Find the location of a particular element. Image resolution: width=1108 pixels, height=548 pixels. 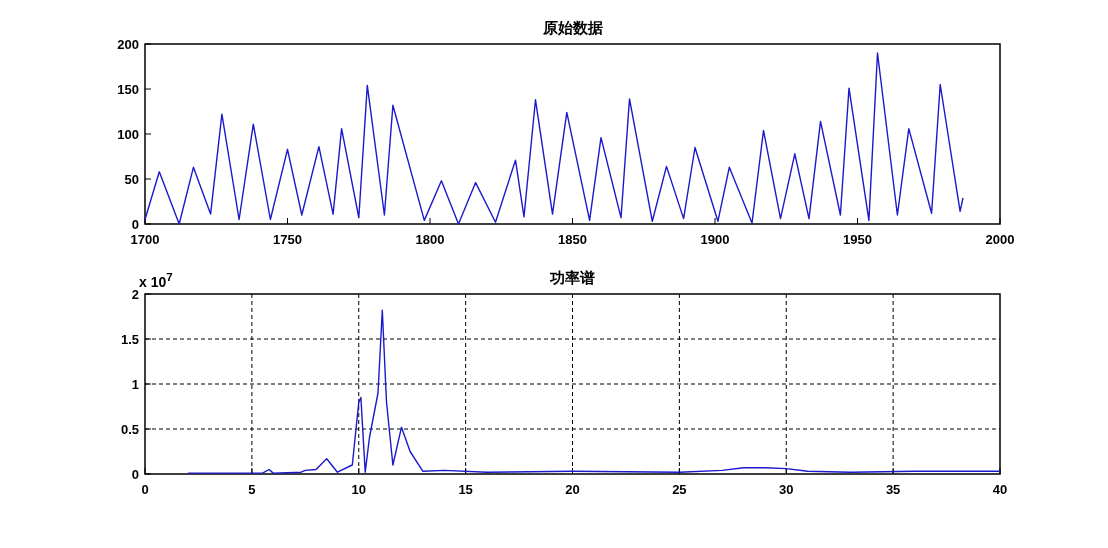

x-tick-label: 1700 is located at coordinates (145, 239).